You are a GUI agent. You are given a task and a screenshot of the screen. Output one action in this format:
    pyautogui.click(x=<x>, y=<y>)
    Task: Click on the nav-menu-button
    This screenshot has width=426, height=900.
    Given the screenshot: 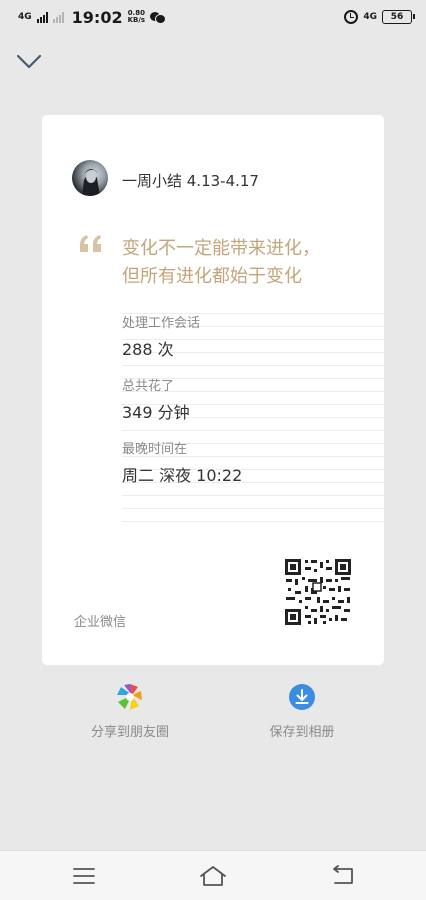 What is the action you would take?
    pyautogui.click(x=84, y=876)
    